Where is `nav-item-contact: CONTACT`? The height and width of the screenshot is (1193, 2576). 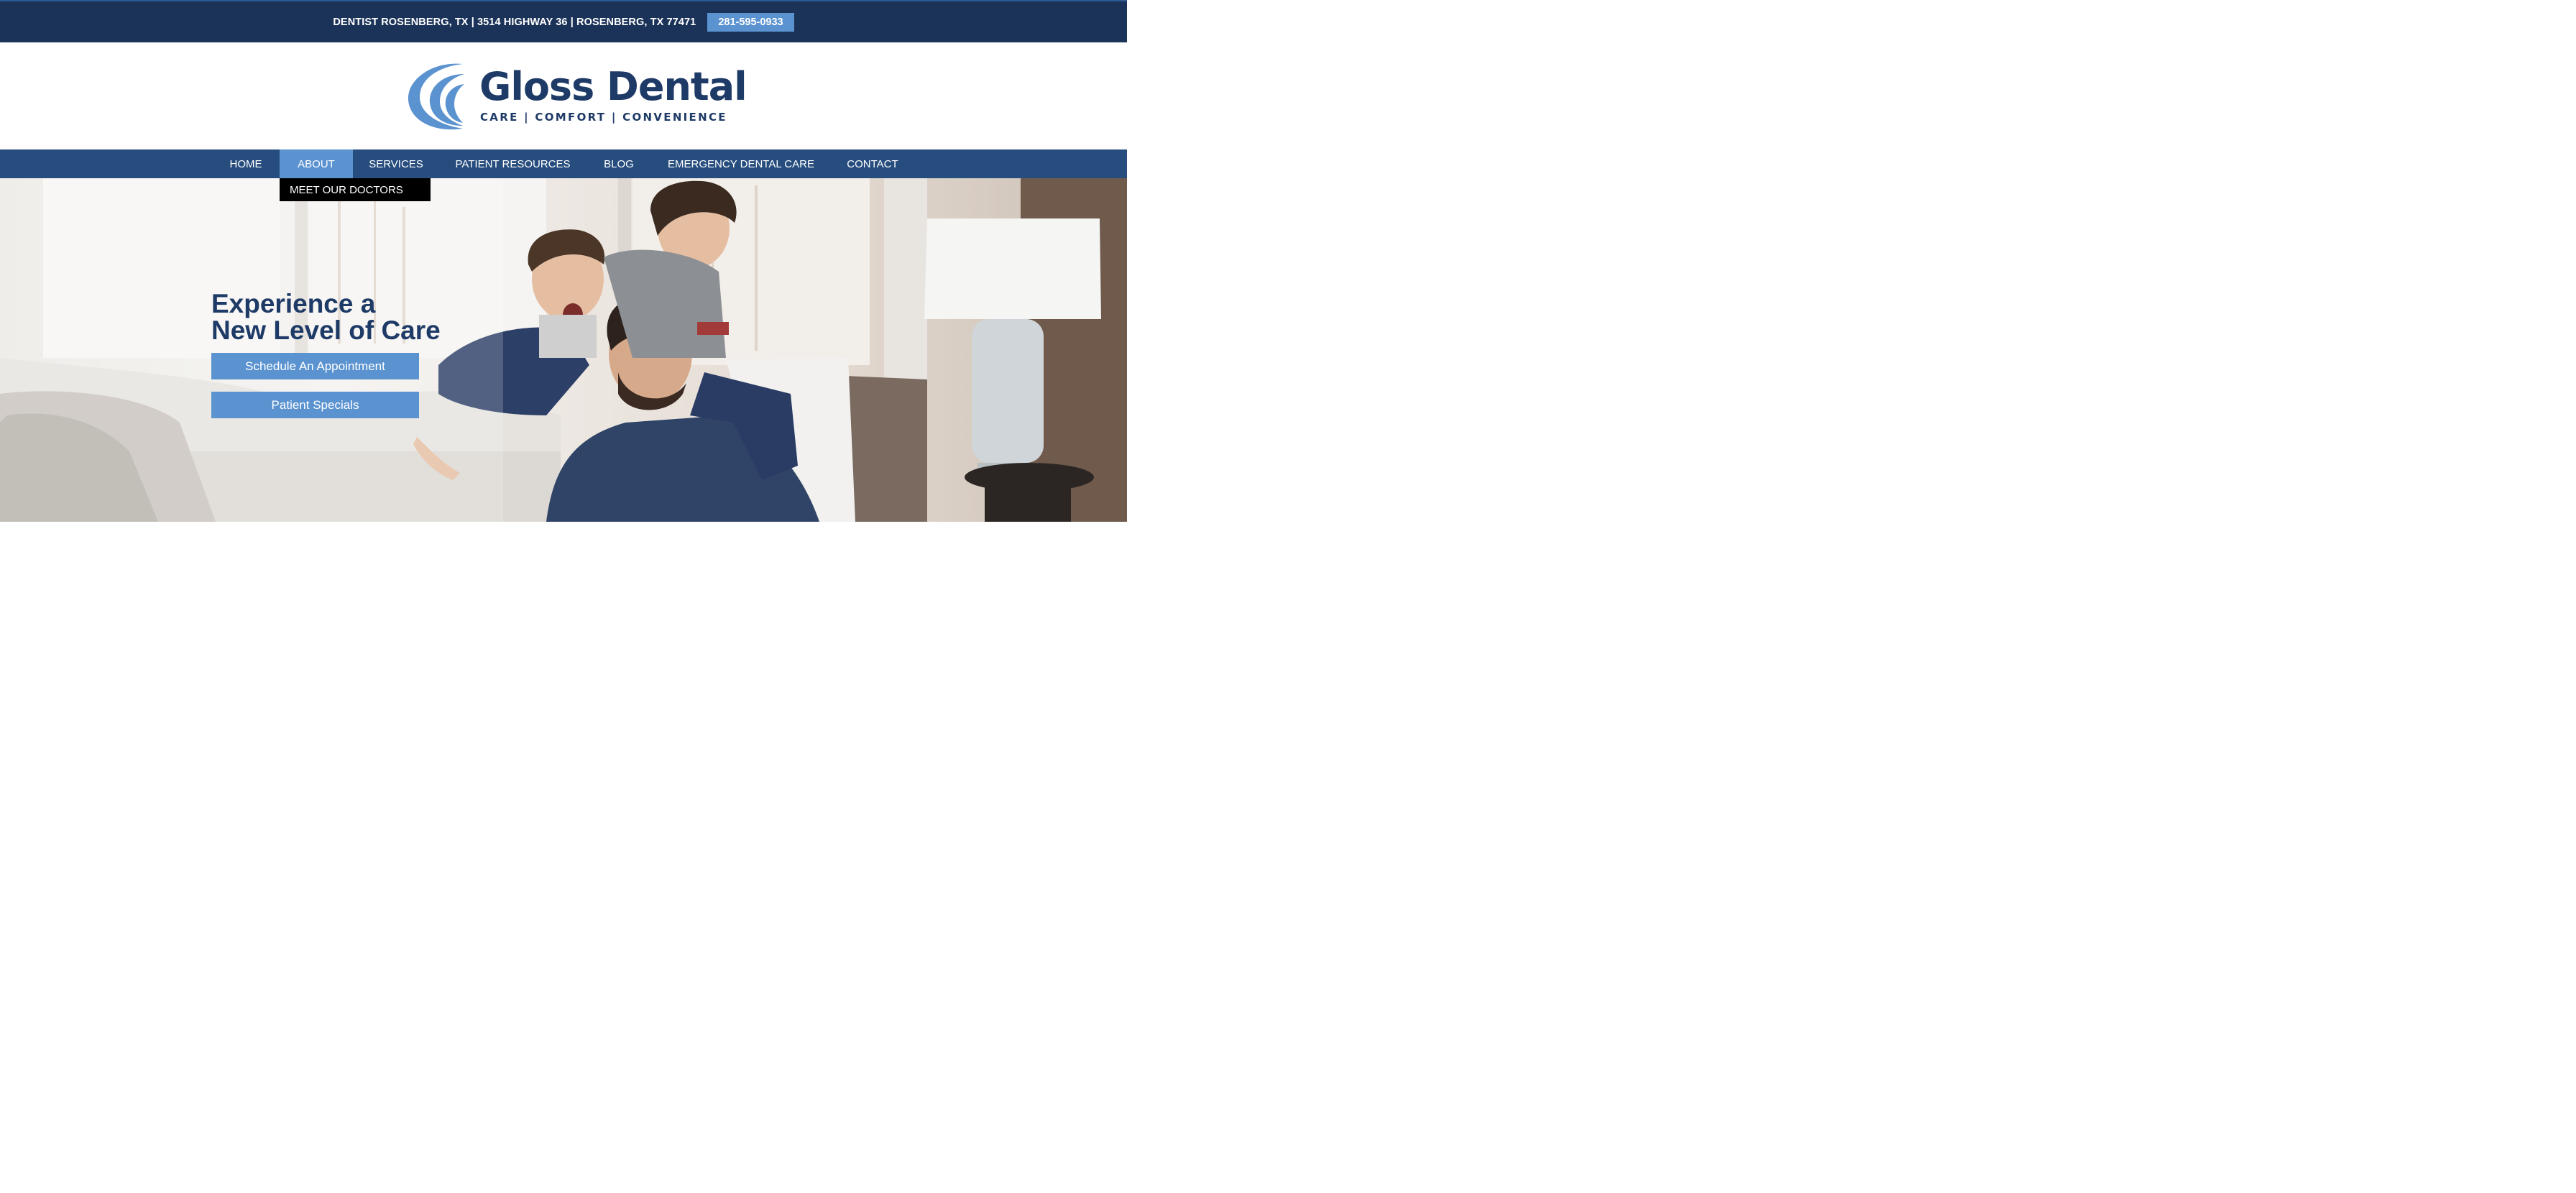
nav-item-contact: CONTACT is located at coordinates (872, 163).